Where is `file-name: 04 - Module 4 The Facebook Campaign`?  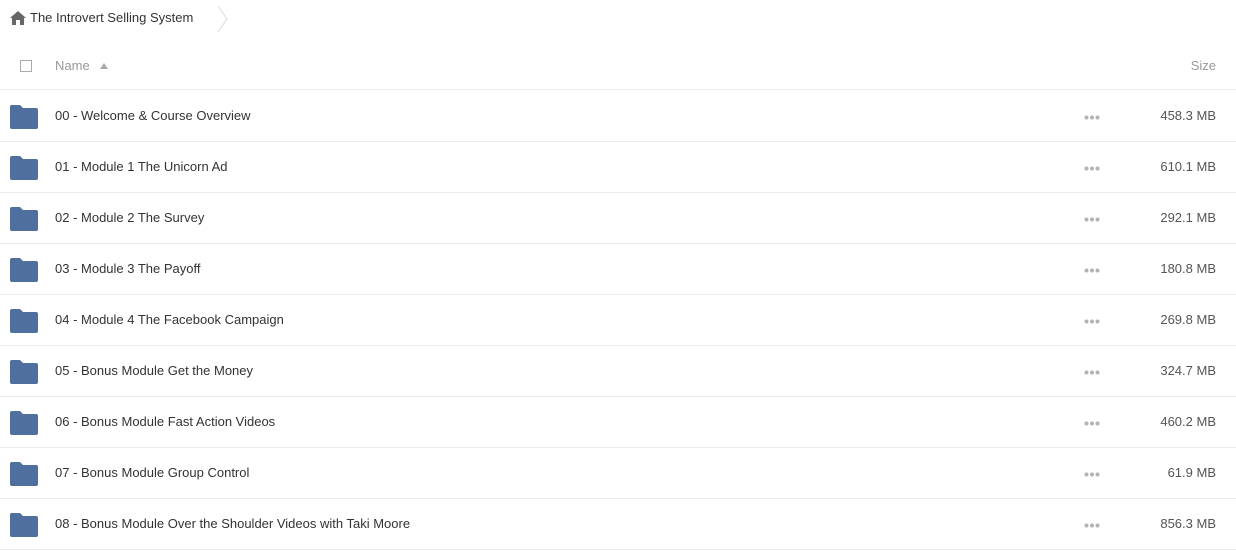
file-name: 04 - Module 4 The Facebook Campaign is located at coordinates (169, 319).